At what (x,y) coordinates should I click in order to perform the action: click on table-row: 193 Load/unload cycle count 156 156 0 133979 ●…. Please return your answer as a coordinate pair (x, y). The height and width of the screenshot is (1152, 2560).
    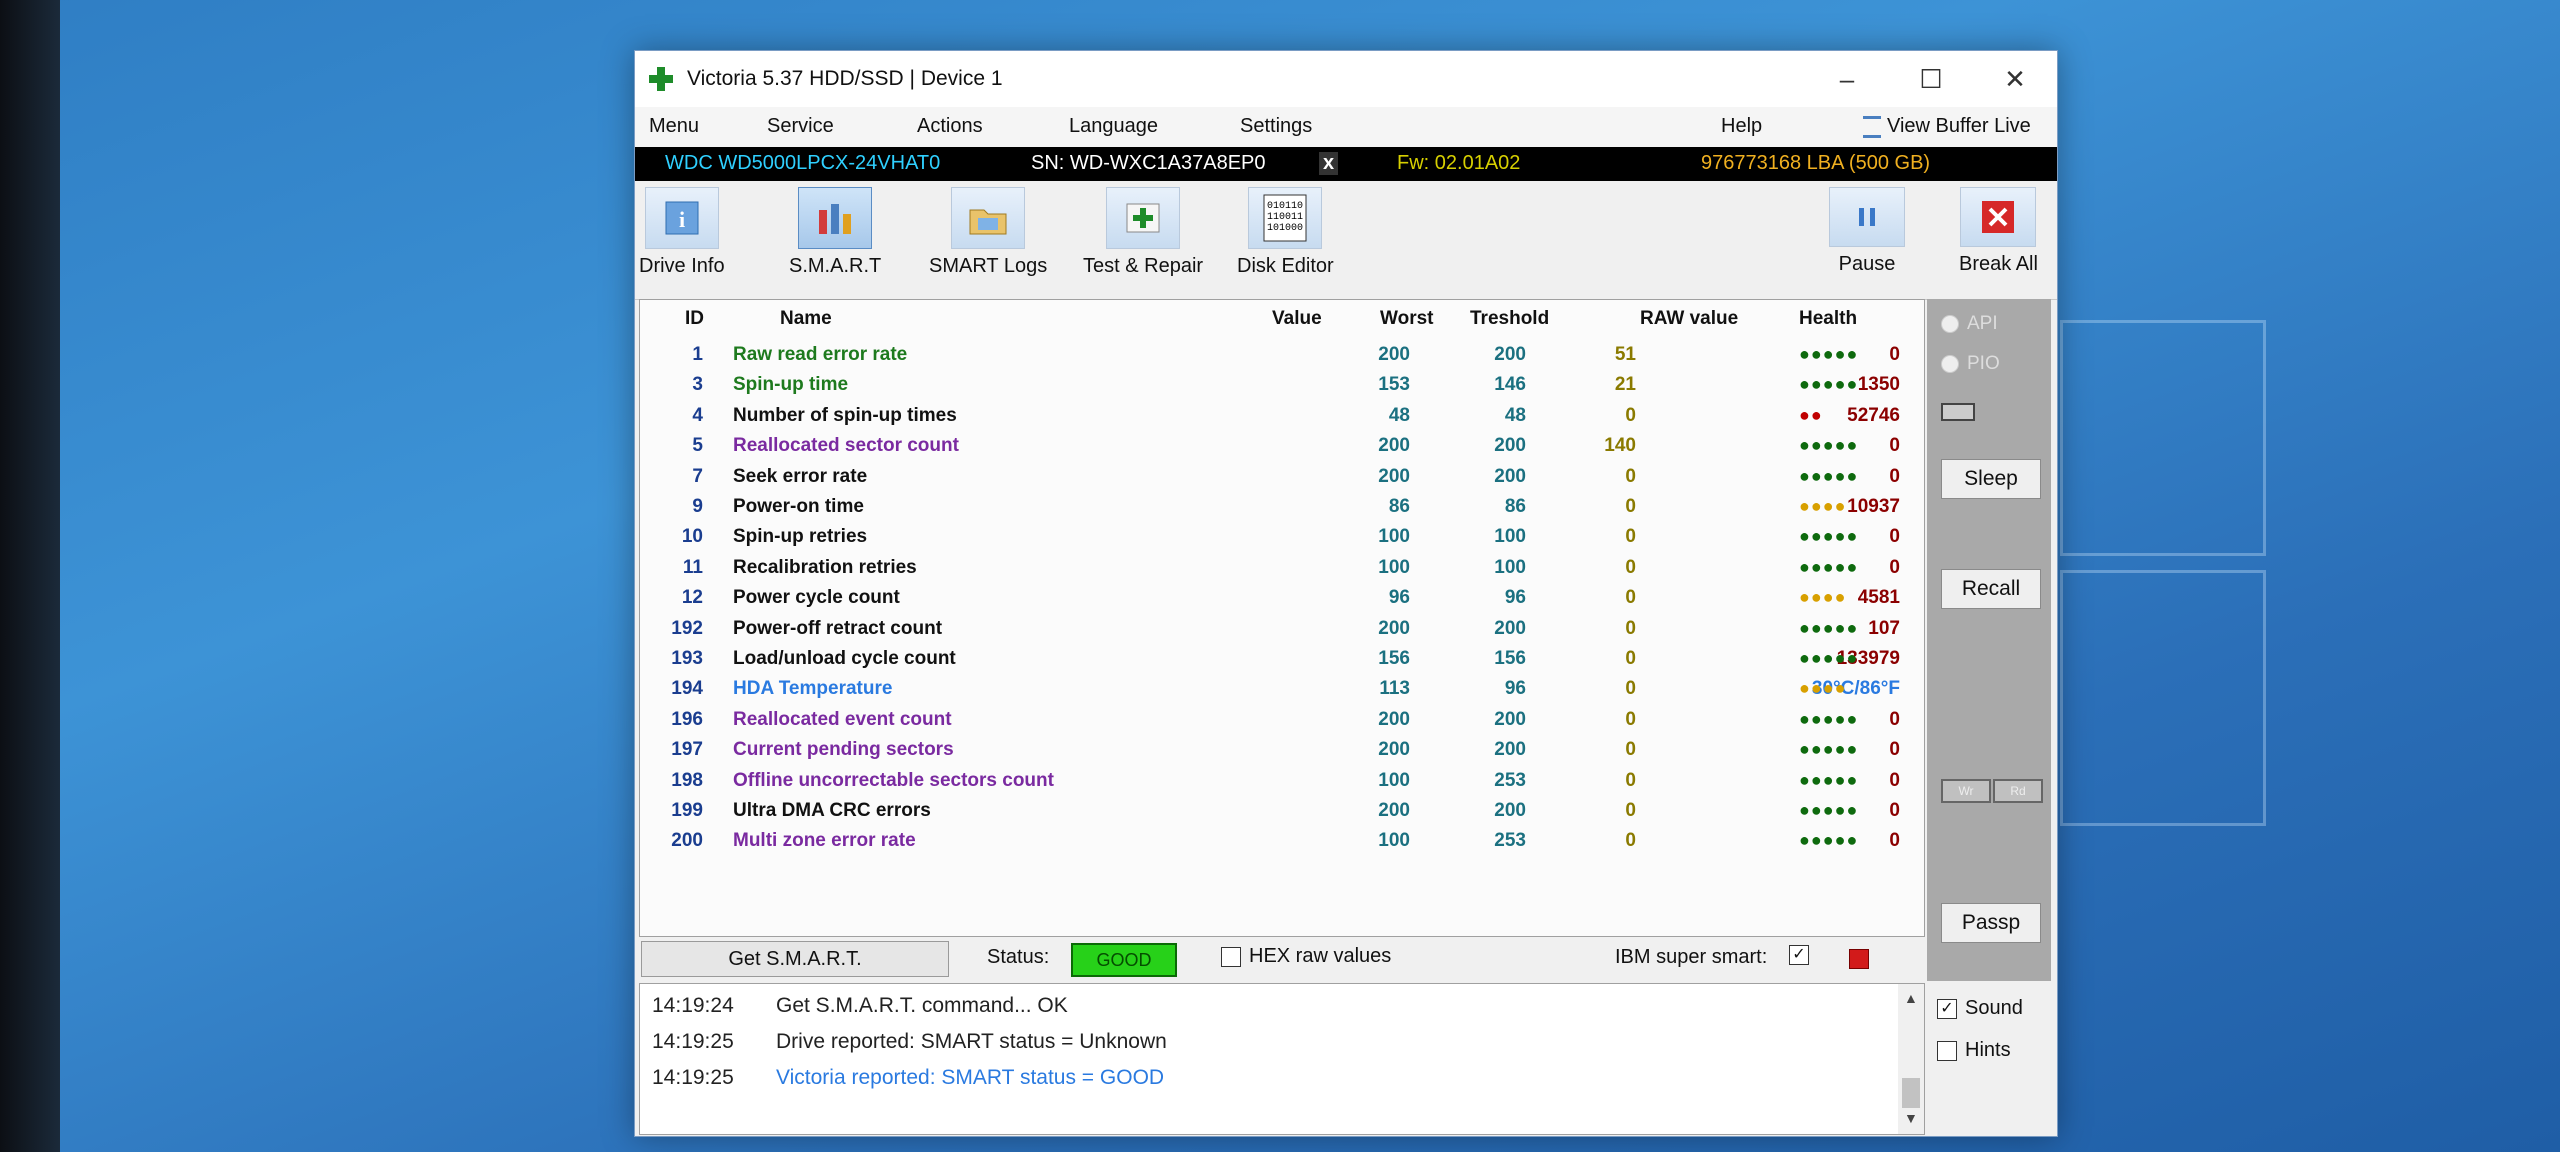
    Looking at the image, I should click on (1282, 663).